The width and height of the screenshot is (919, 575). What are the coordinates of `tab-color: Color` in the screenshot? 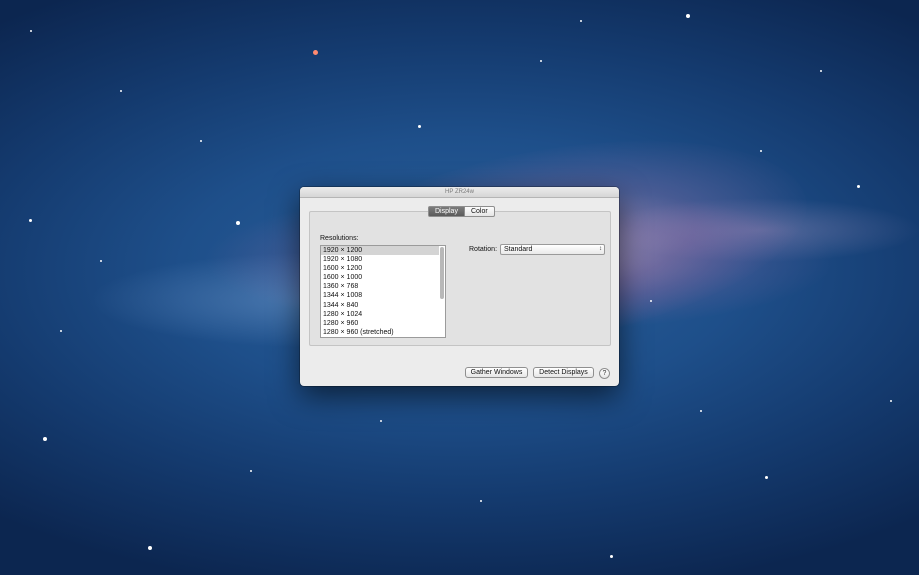 It's located at (479, 211).